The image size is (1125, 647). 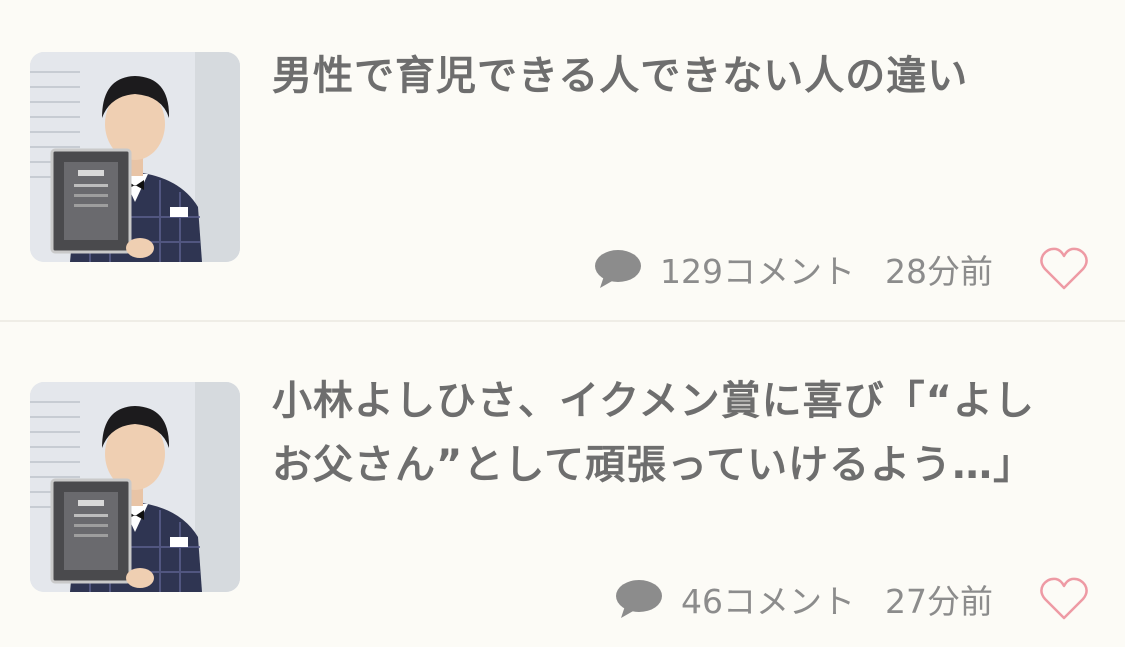 What do you see at coordinates (858, 269) in the screenshot?
I see `article-meta: 129コメント 28分前` at bounding box center [858, 269].